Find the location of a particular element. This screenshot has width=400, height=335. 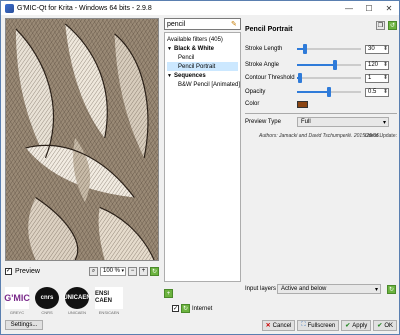

filter-name-title: Pencil Portrait is located at coordinates (269, 29).